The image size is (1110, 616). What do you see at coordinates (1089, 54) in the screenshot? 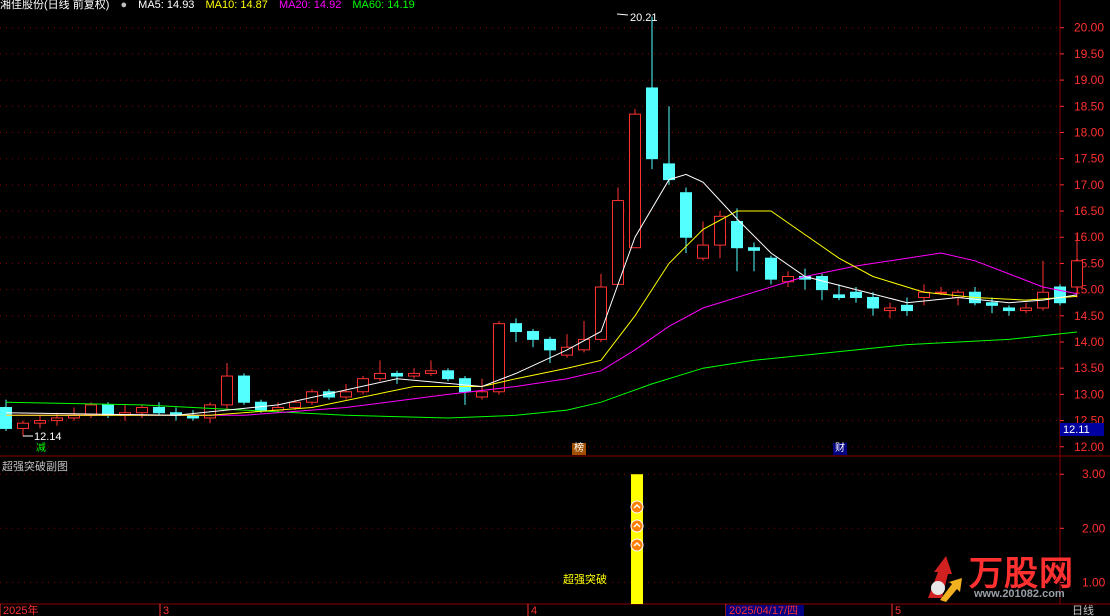
I see `price-tick-label: 19.50` at bounding box center [1089, 54].